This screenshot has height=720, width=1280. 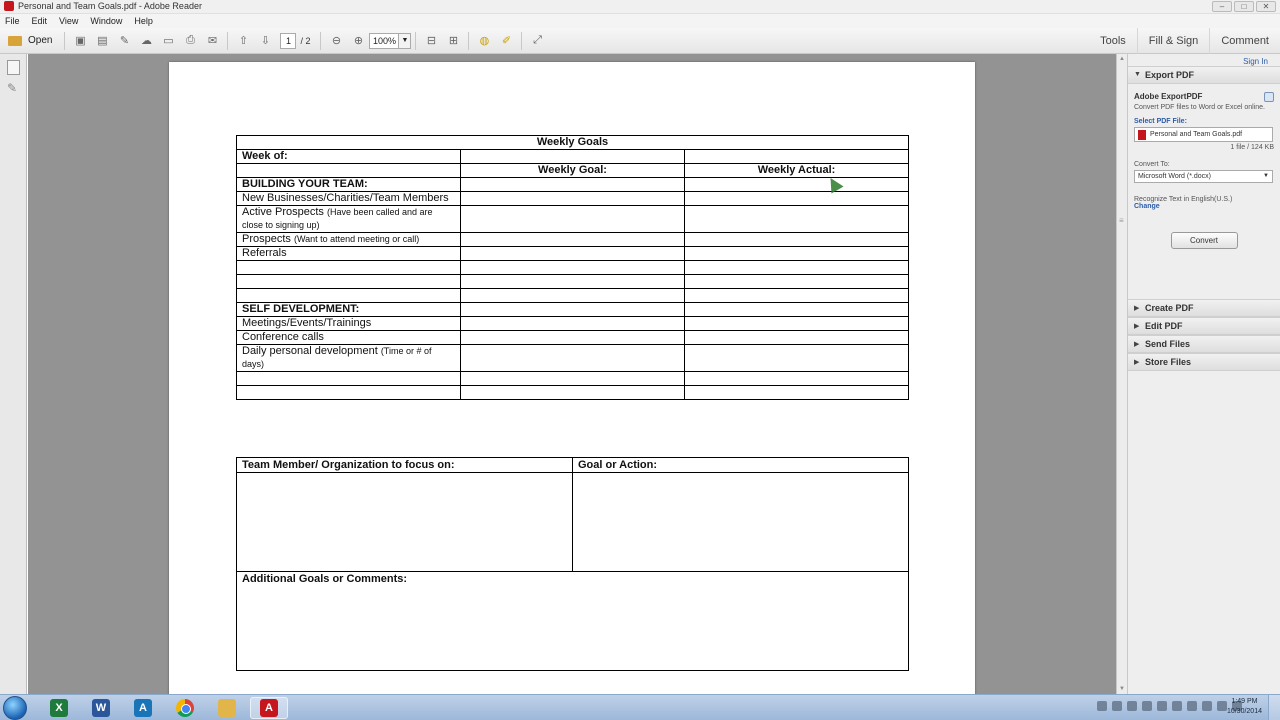 What do you see at coordinates (1169, 308) in the screenshot?
I see `create-pdf-label: Create PDF` at bounding box center [1169, 308].